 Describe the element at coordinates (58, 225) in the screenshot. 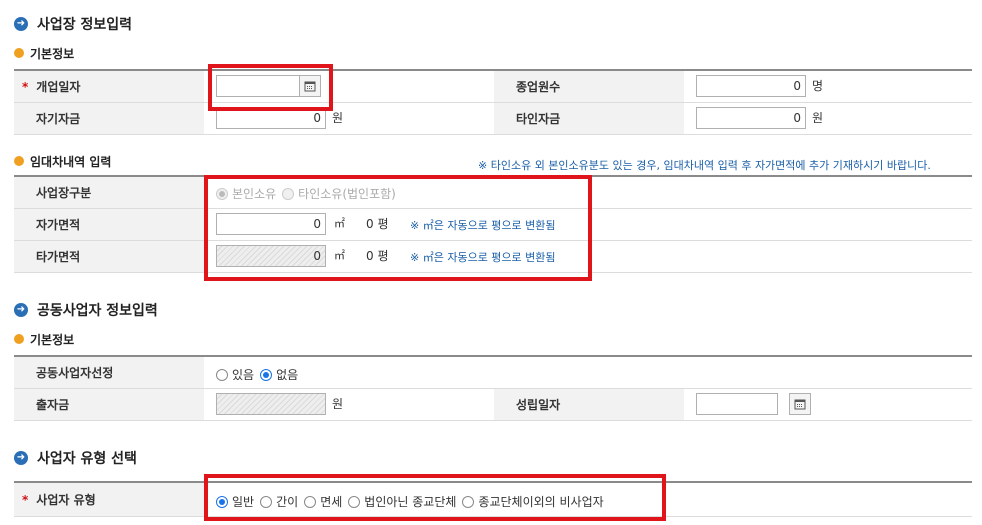

I see `label-text: 자가면적` at that location.